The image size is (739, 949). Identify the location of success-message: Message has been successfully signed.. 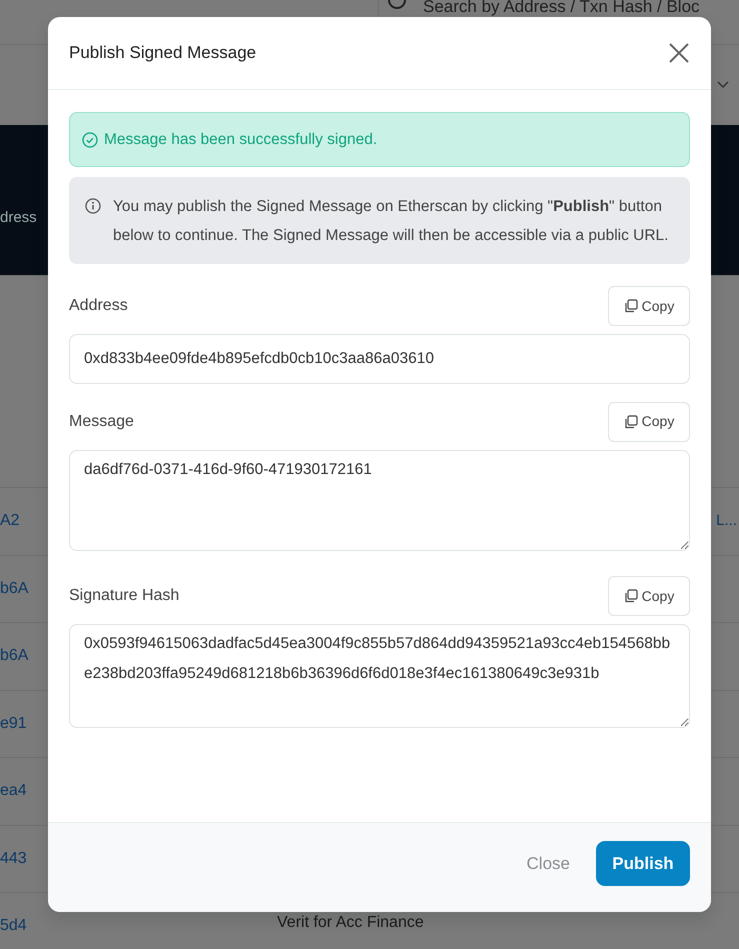
(241, 140).